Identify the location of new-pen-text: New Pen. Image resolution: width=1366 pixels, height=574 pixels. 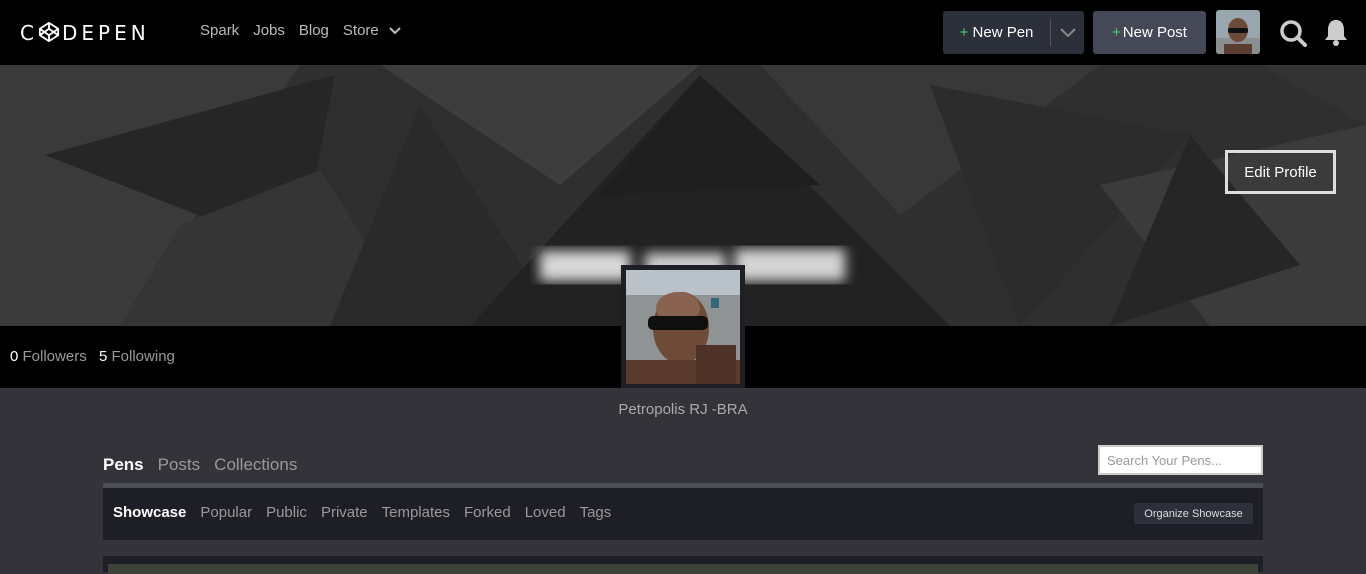
(1003, 32).